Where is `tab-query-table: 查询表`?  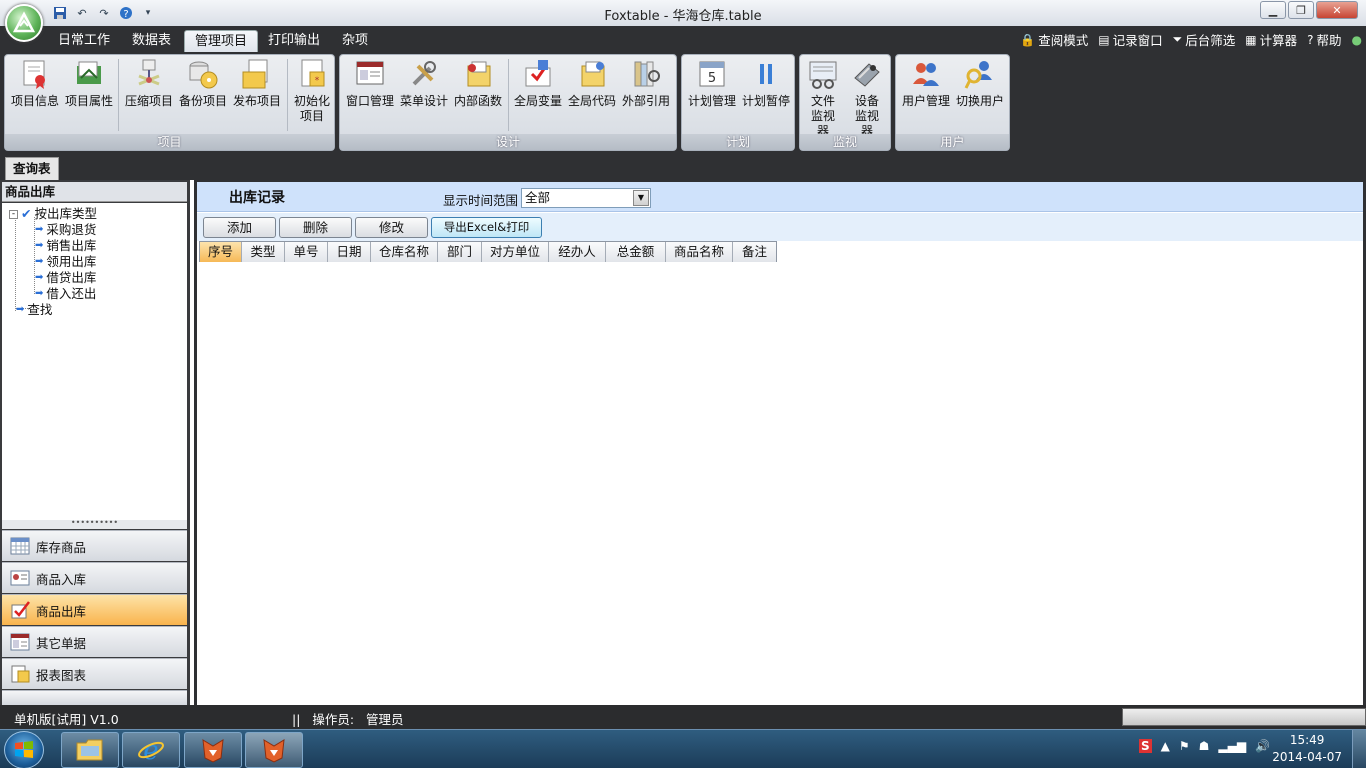
tab-query-table: 查询表 is located at coordinates (32, 168).